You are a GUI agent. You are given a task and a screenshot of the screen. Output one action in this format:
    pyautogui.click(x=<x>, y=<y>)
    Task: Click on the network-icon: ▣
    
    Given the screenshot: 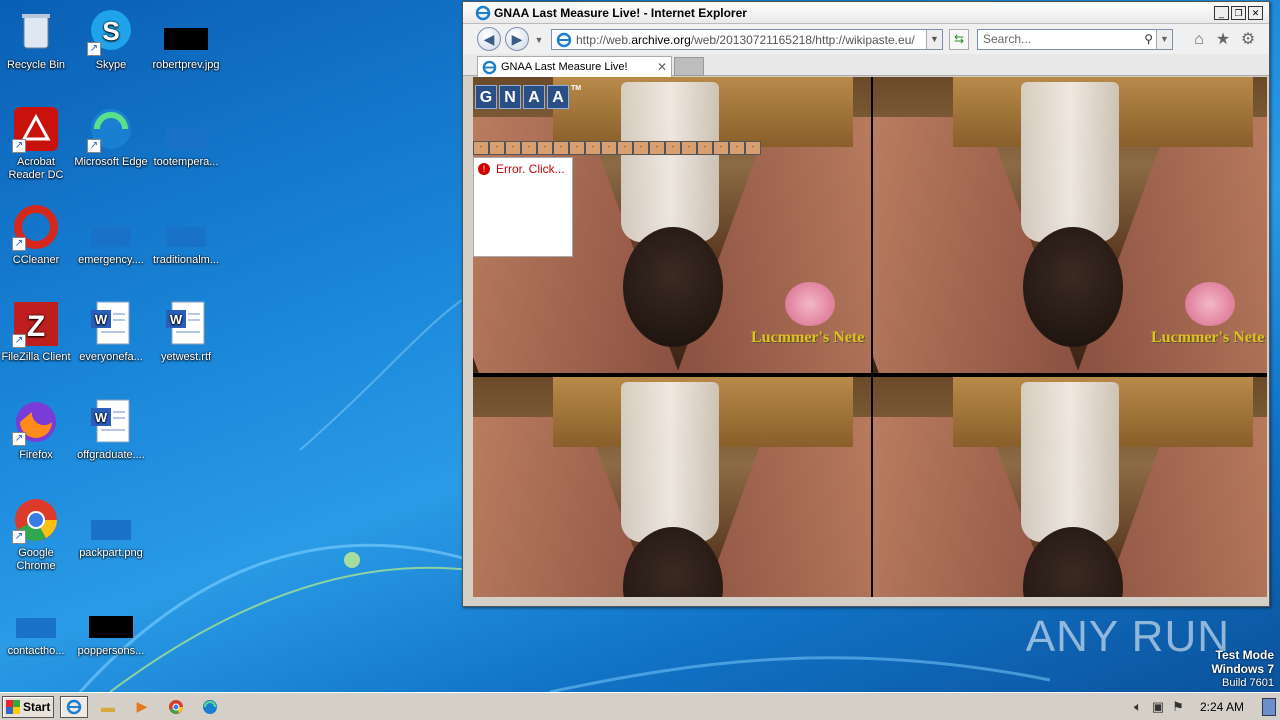 What is the action you would take?
    pyautogui.click(x=1158, y=707)
    